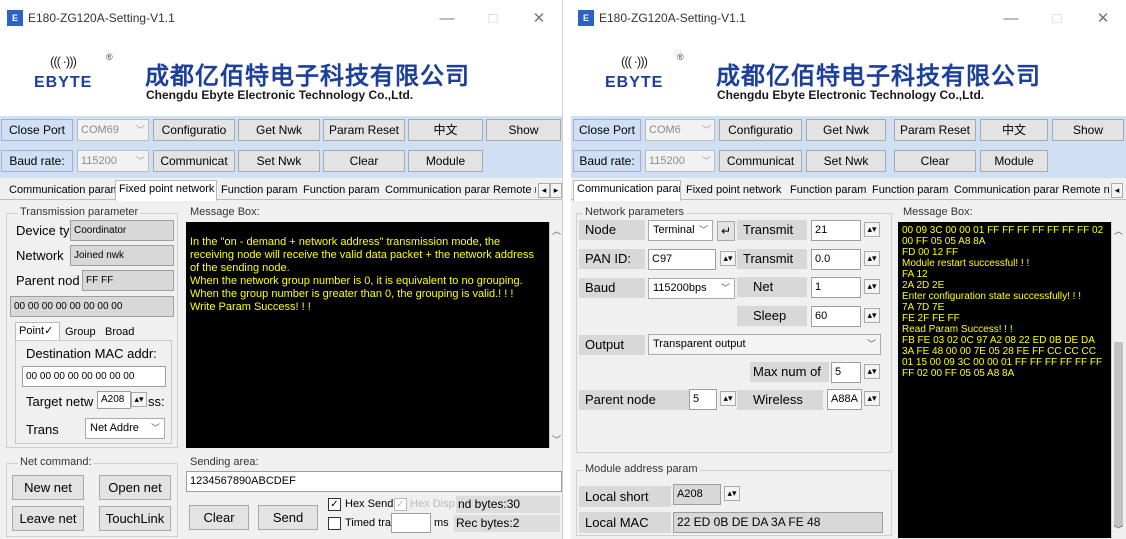  What do you see at coordinates (846, 372) in the screenshot?
I see `max-num-input: 5` at bounding box center [846, 372].